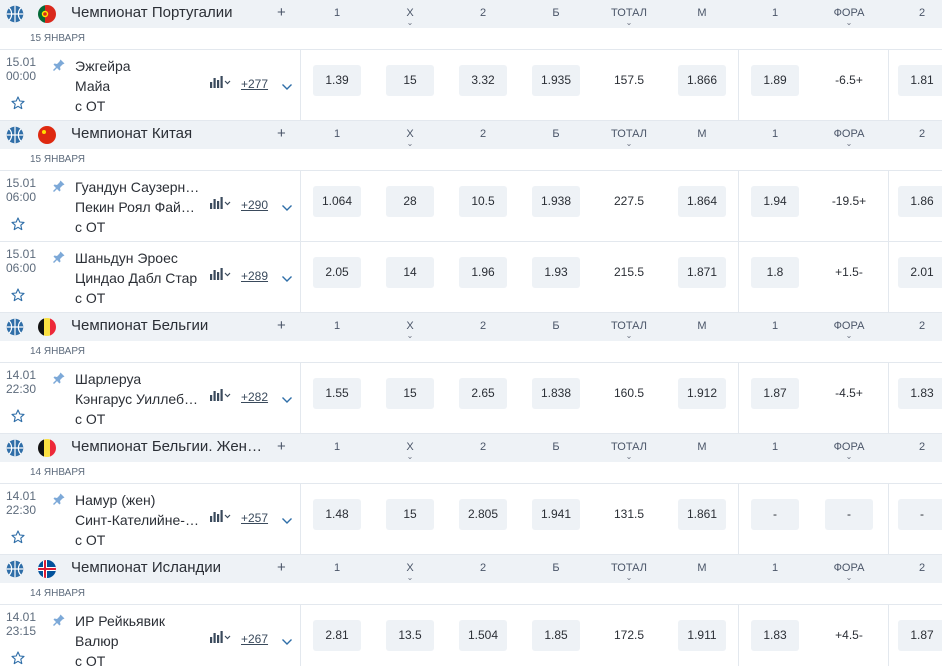 This screenshot has width=942, height=666. I want to click on odds-button: 1.838, so click(556, 393).